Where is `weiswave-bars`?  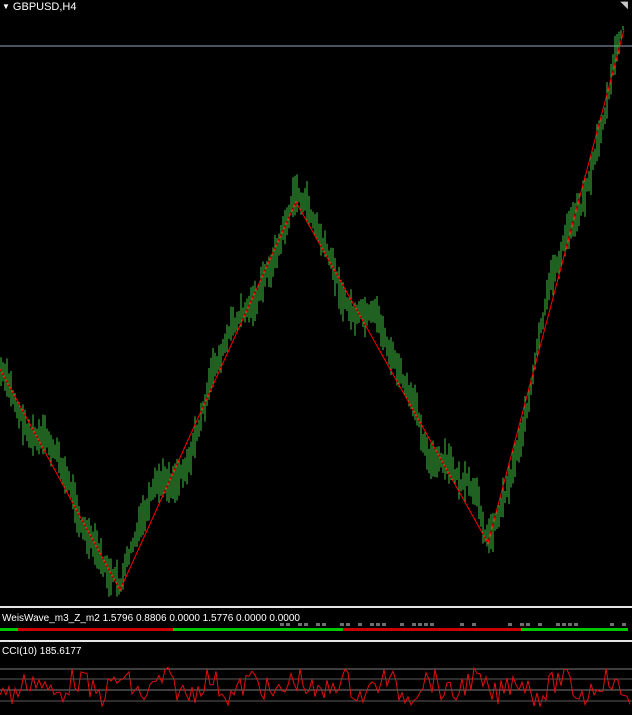
weiswave-bars is located at coordinates (314, 627).